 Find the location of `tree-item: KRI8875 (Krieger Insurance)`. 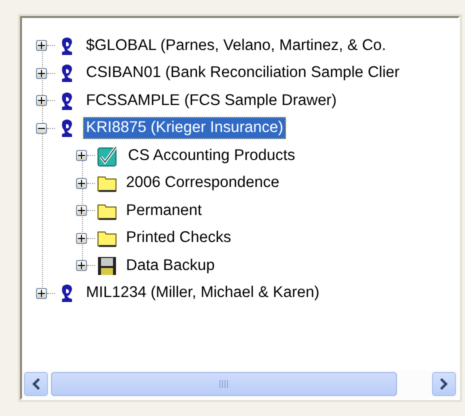

tree-item: KRI8875 (Krieger Insurance) is located at coordinates (184, 128).